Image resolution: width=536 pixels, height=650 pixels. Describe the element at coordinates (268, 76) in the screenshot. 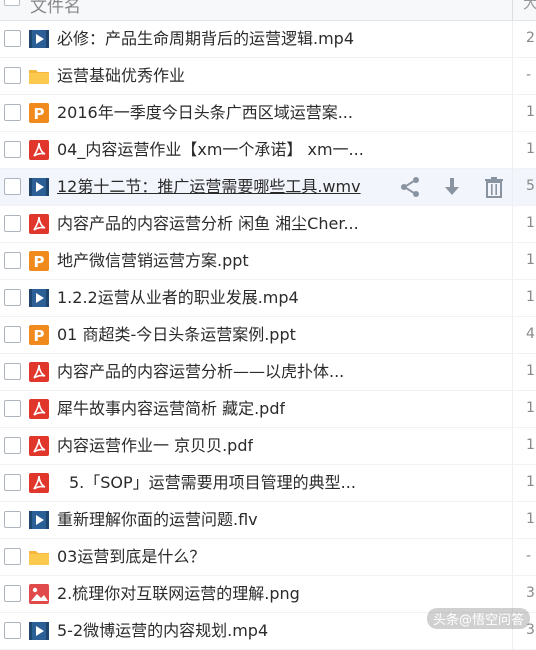

I see `file-row: 运营基础优秀作业 -` at that location.